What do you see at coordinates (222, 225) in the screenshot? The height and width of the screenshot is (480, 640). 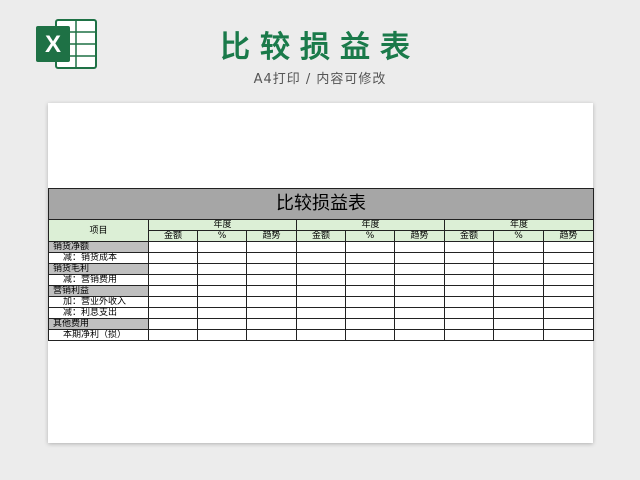 I see `year-header-1: 年度` at bounding box center [222, 225].